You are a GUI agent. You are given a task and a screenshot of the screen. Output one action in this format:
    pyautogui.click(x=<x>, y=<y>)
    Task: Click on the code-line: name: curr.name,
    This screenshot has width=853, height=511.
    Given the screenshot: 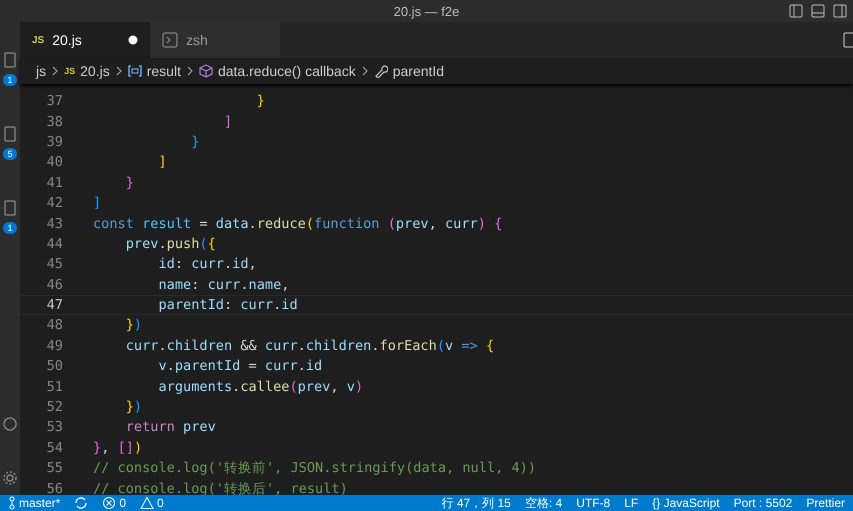 What is the action you would take?
    pyautogui.click(x=223, y=284)
    